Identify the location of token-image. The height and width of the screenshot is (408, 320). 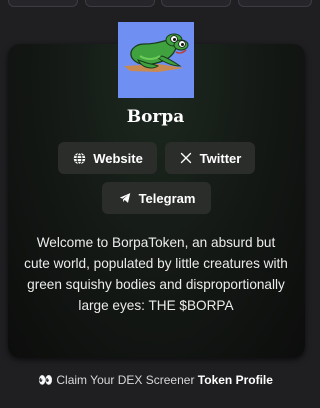
(156, 60).